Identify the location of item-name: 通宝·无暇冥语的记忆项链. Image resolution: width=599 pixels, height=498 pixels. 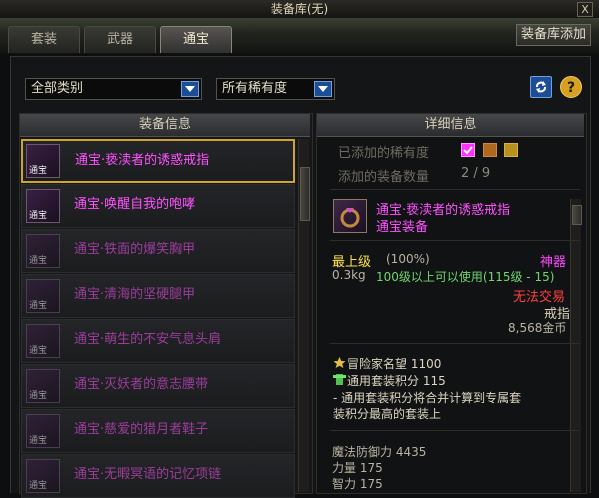
(148, 474).